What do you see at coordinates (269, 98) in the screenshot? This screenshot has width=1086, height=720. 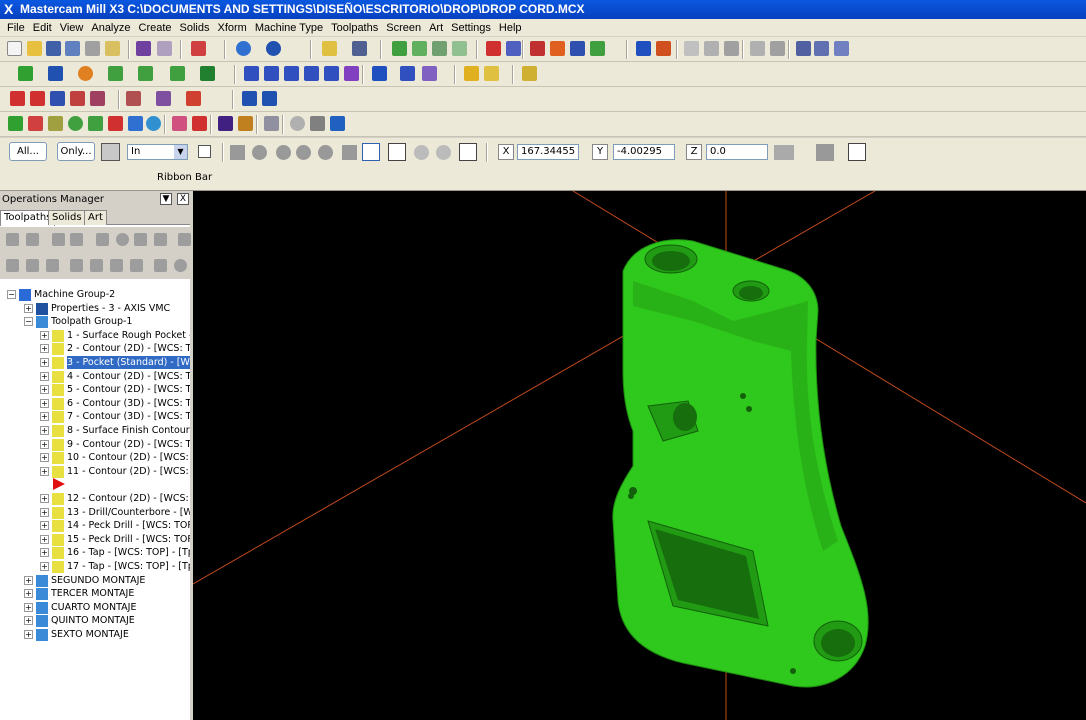 I see `drill-icon` at bounding box center [269, 98].